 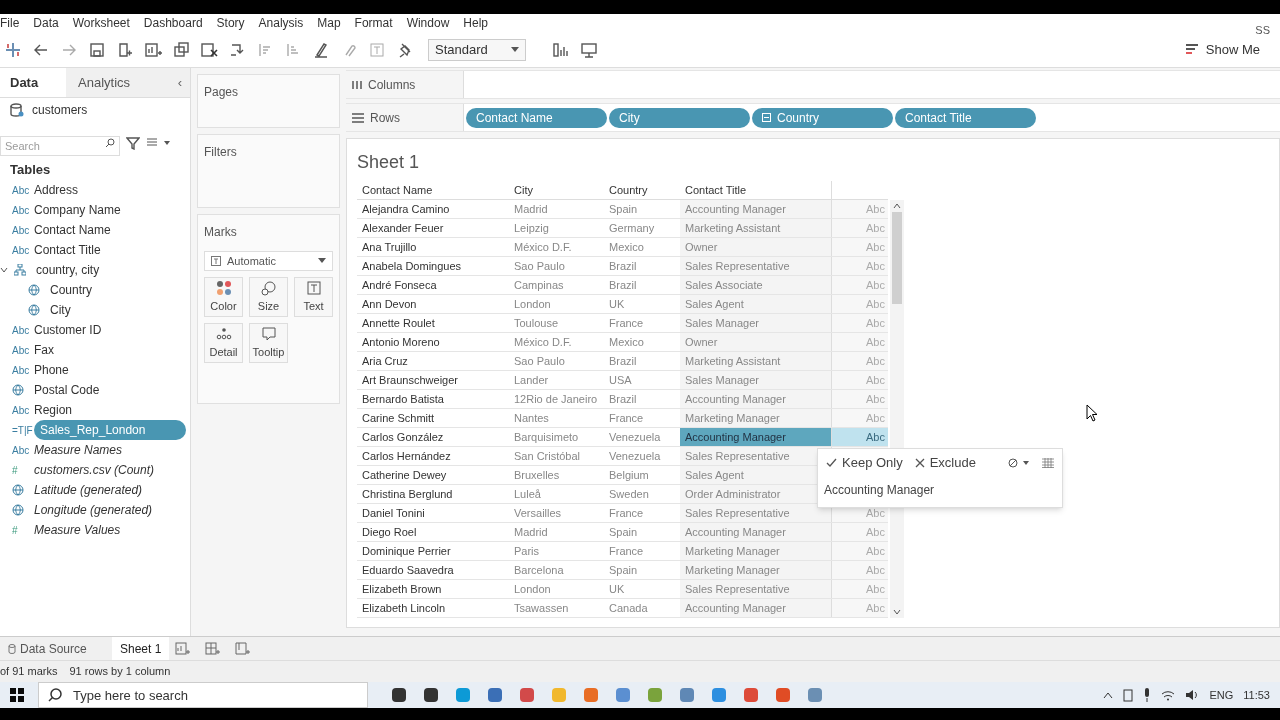 What do you see at coordinates (179, 82) in the screenshot?
I see `collapse-button: ‹` at bounding box center [179, 82].